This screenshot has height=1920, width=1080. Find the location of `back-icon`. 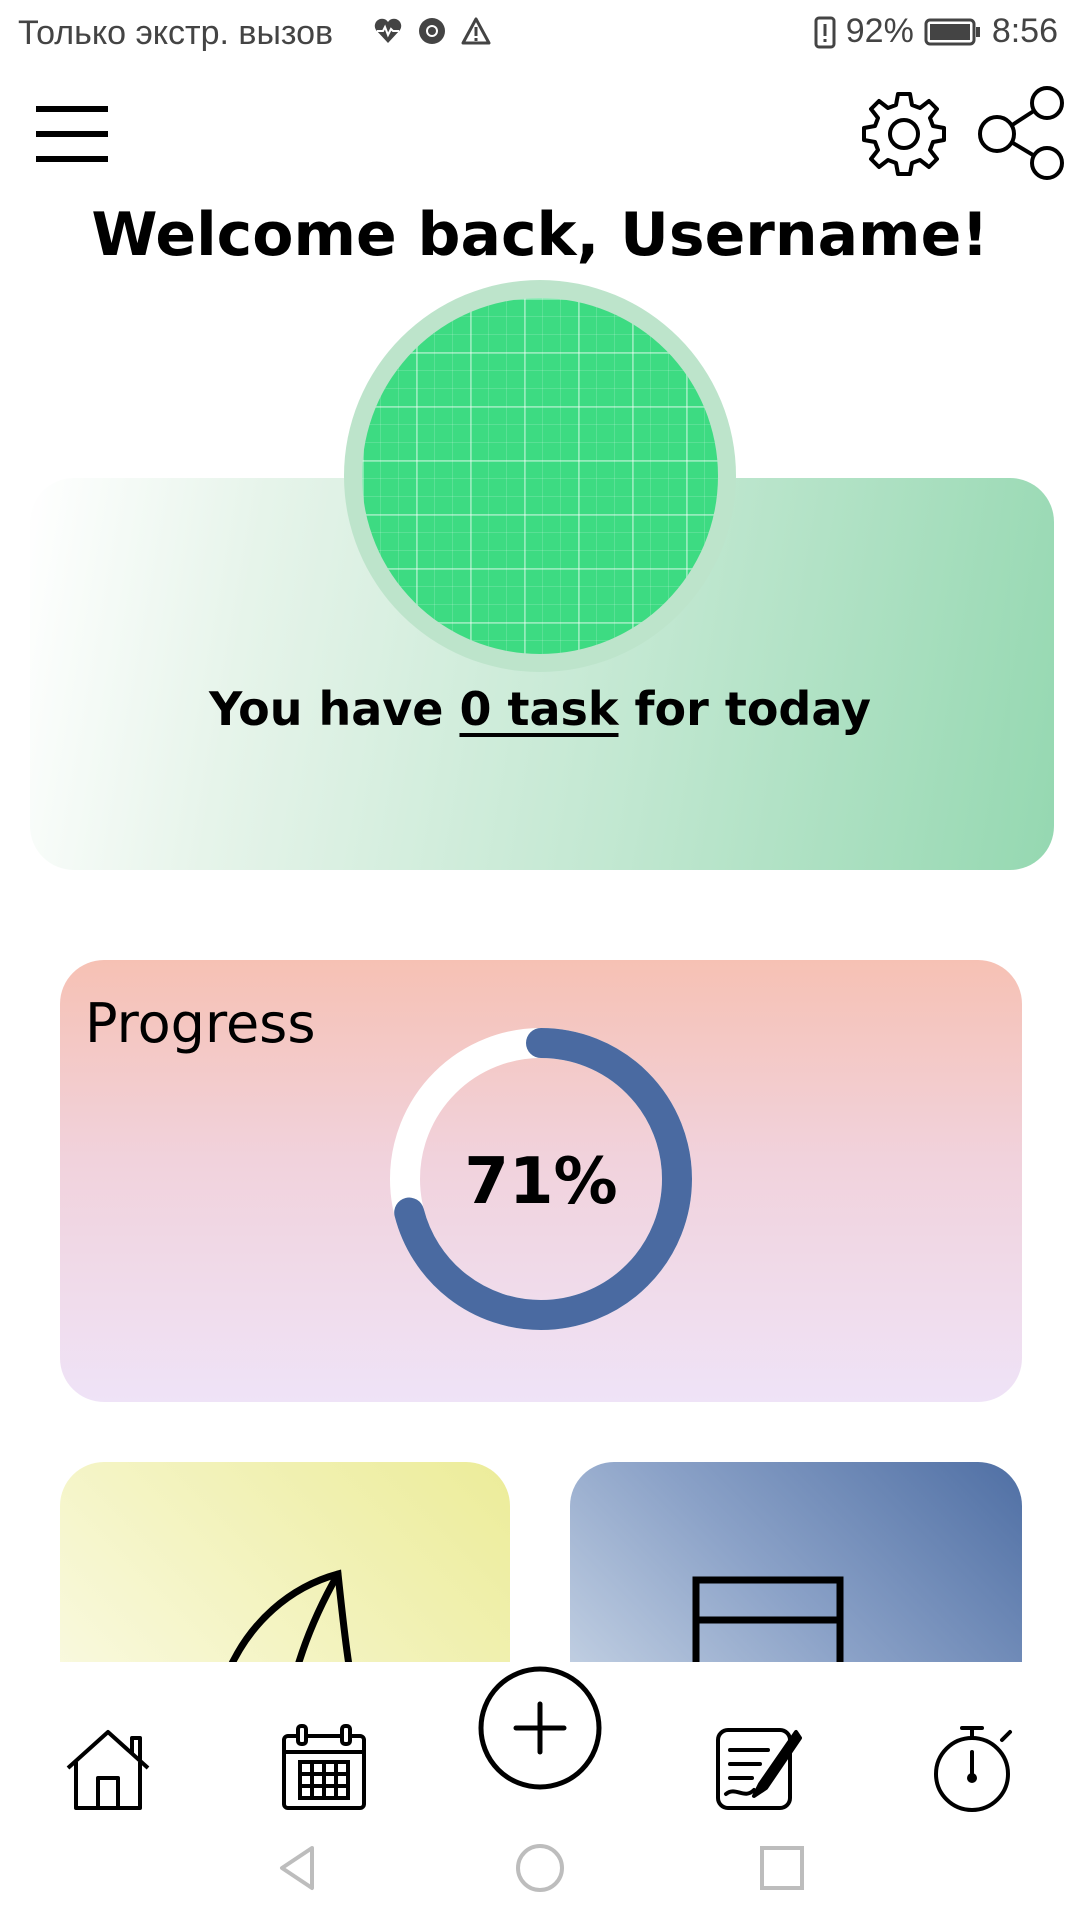

back-icon is located at coordinates (298, 1868).